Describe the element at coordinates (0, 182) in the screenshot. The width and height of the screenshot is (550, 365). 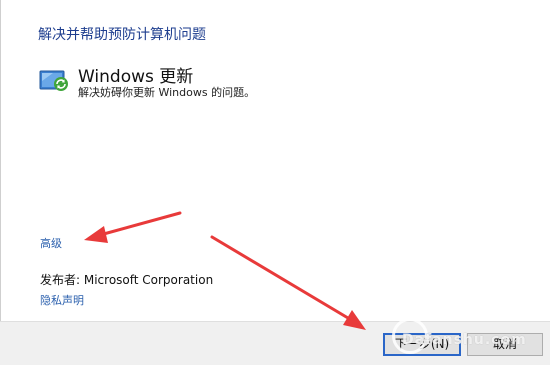
I see `window-border` at that location.